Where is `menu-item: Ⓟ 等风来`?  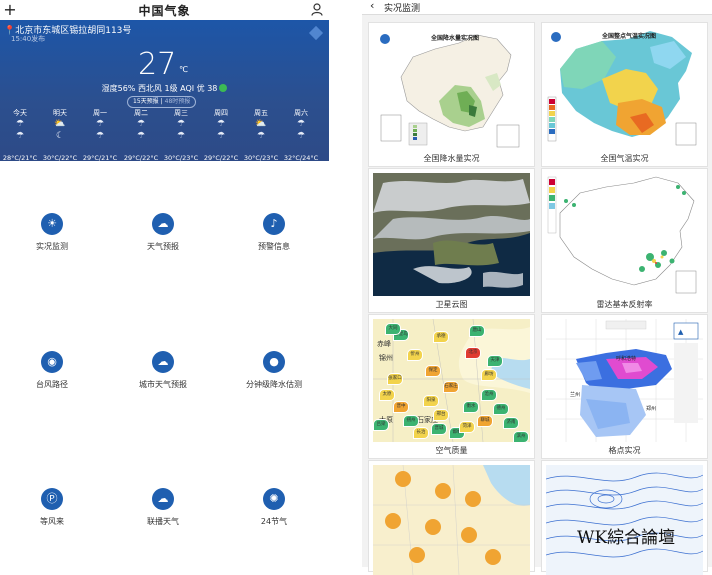 menu-item: Ⓟ 等风来 is located at coordinates (52, 507).